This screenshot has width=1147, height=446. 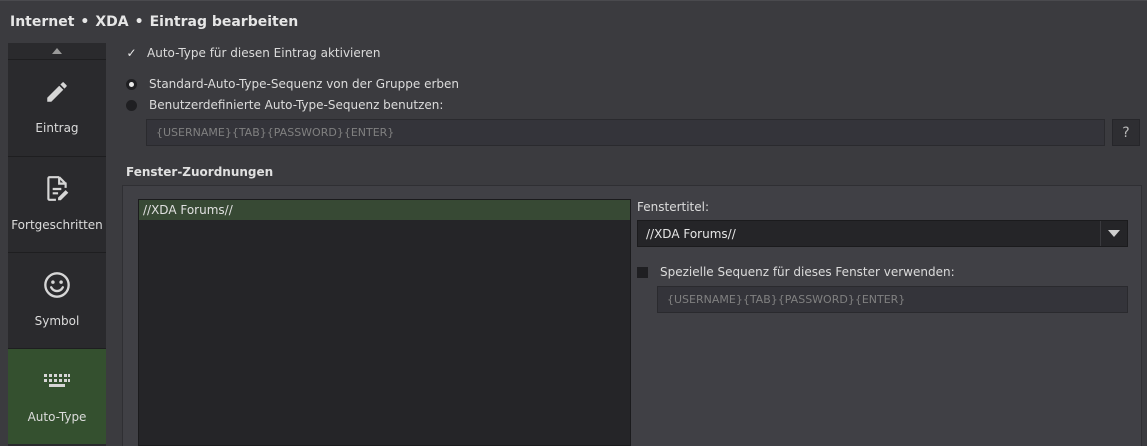 I want to click on breadcrumb-entry: XDA, so click(x=112, y=22).